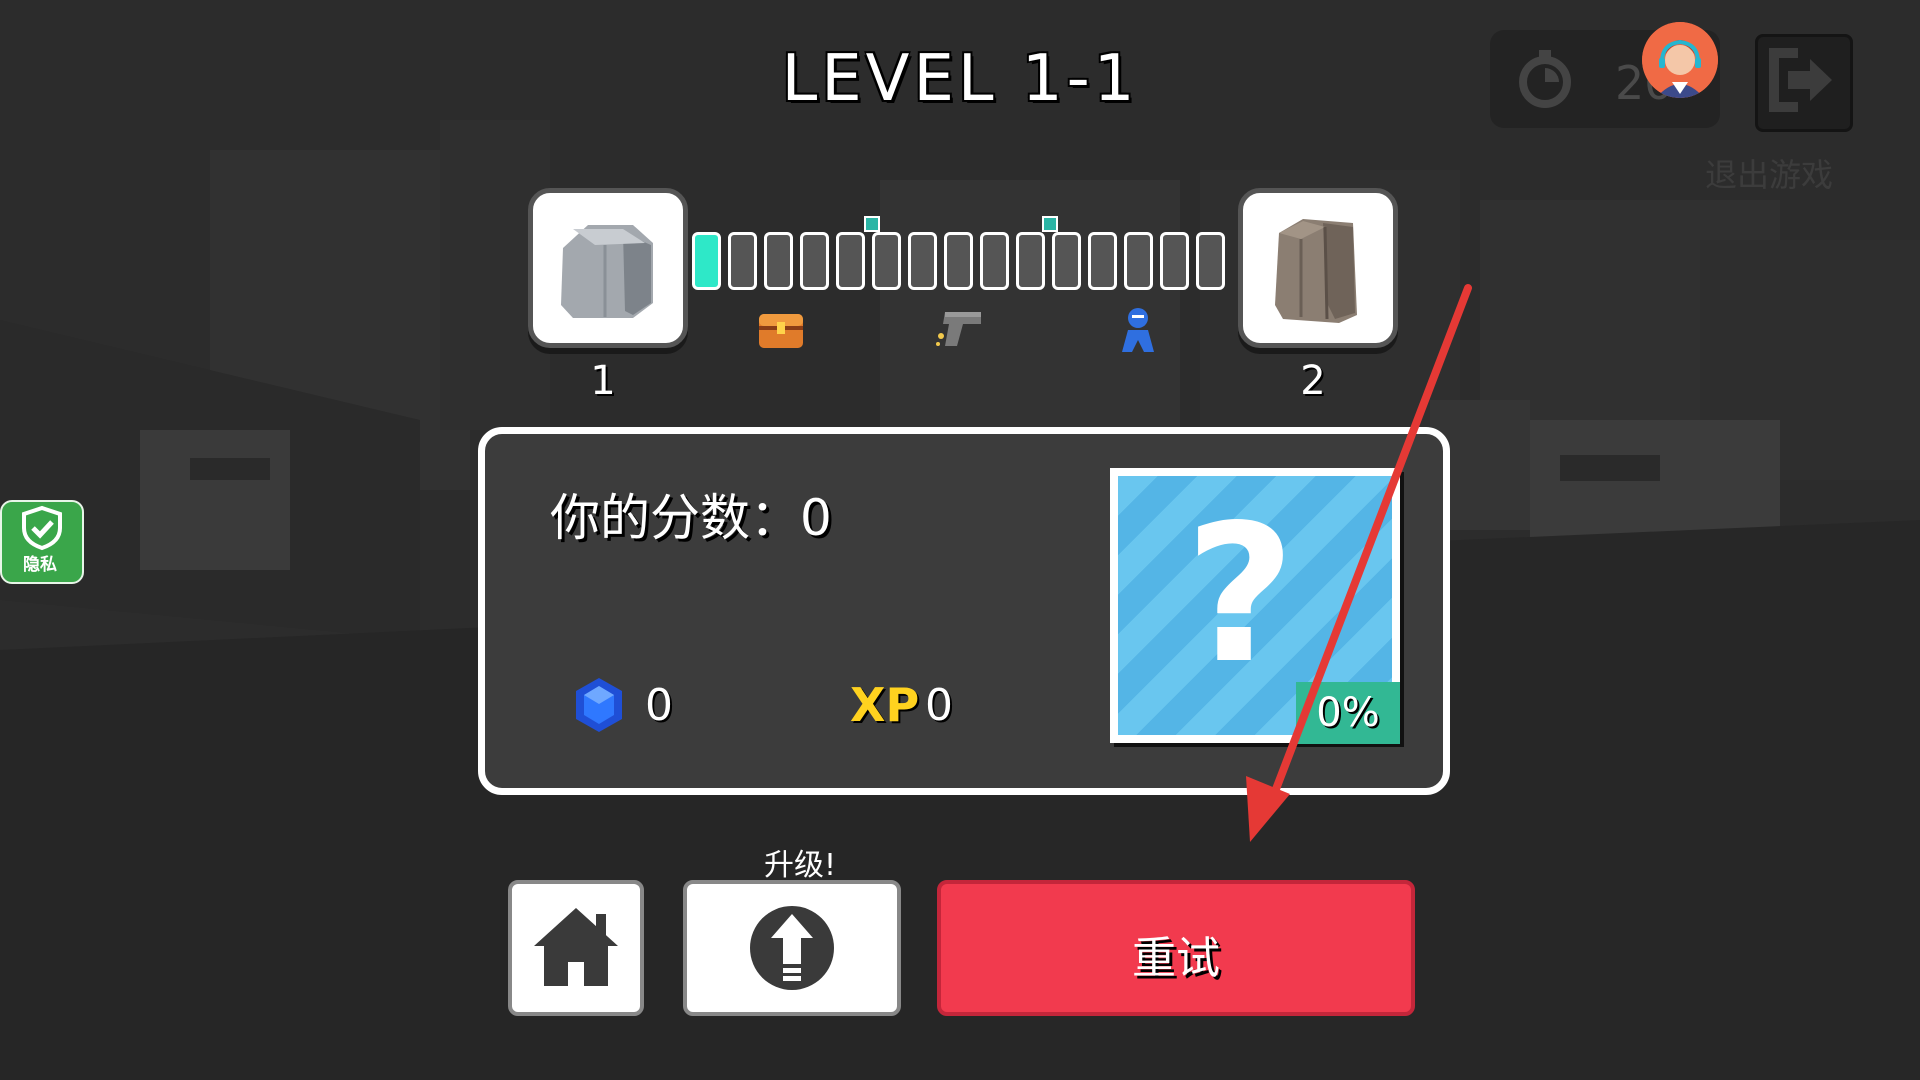  I want to click on gems-earned-value: 0, so click(659, 705).